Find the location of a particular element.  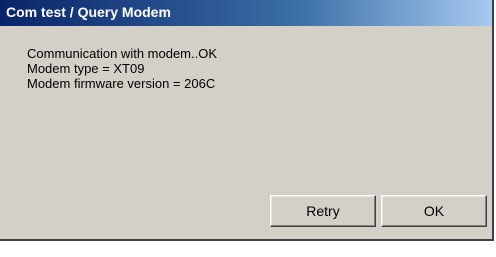

title-bar: Com test / Query Modem is located at coordinates (246, 13).